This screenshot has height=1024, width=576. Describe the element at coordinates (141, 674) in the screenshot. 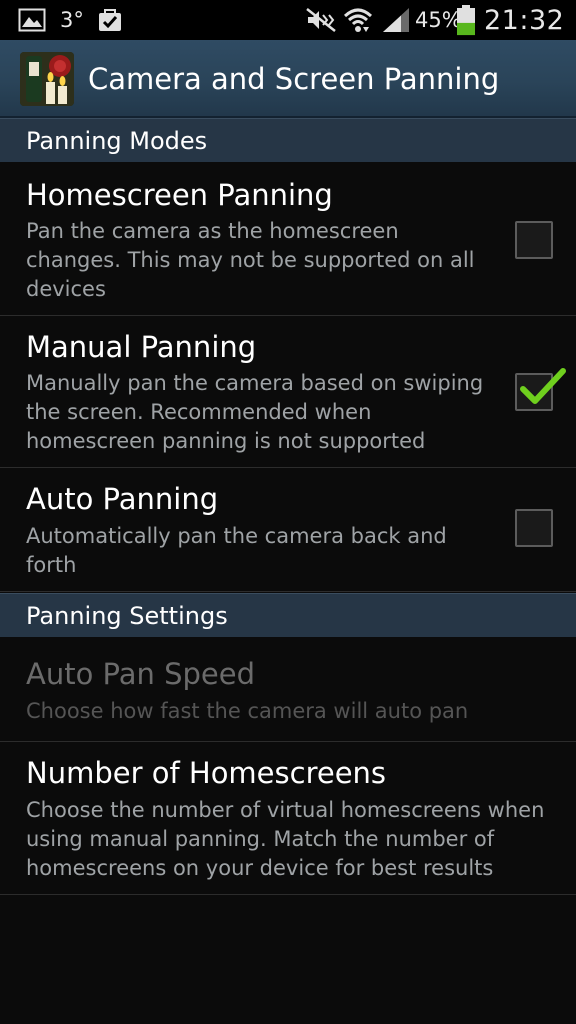

I see `pref-title: Auto Pan Speed` at that location.